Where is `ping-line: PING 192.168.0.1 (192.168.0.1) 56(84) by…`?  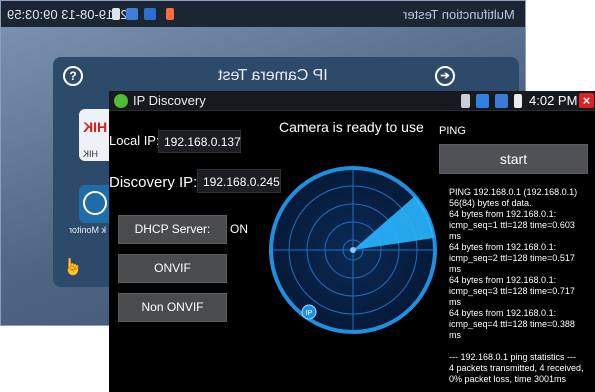
ping-line: PING 192.168.0.1 (192.168.0.1) 56(84) by… is located at coordinates (514, 197).